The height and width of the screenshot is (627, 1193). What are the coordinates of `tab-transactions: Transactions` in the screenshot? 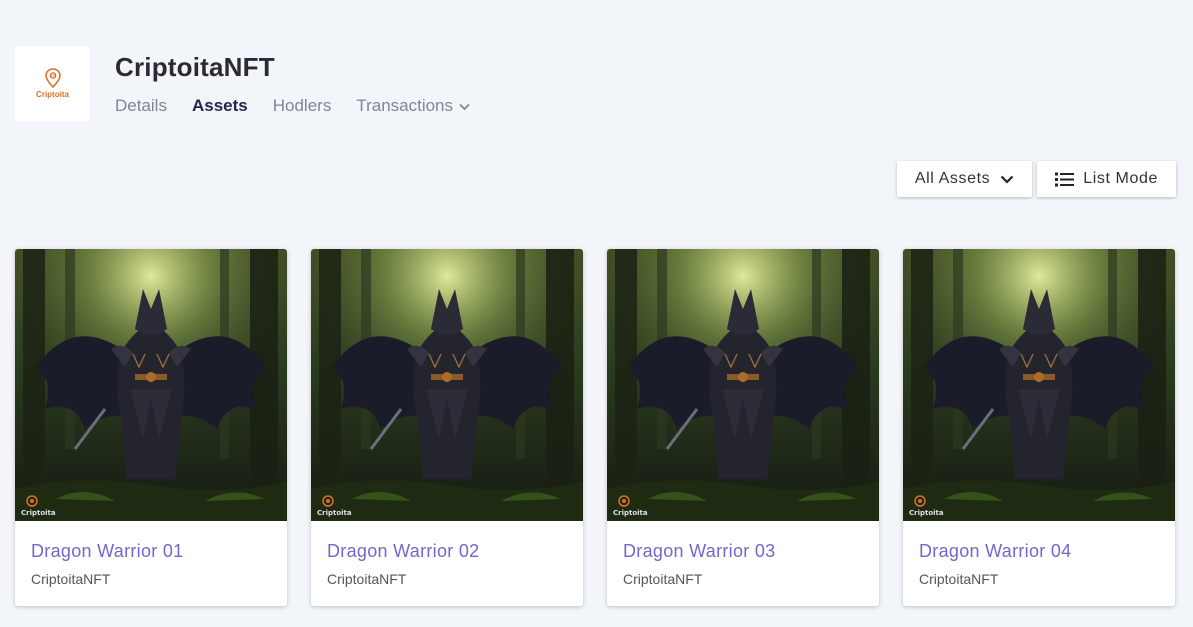 It's located at (413, 106).